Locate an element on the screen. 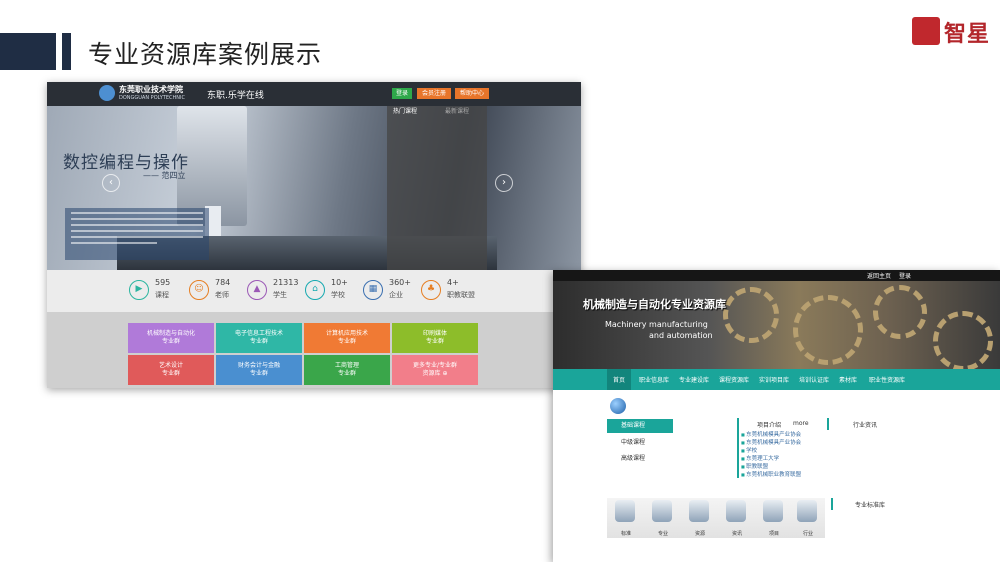  side-item-intermediate: 中级课程 is located at coordinates (633, 441).